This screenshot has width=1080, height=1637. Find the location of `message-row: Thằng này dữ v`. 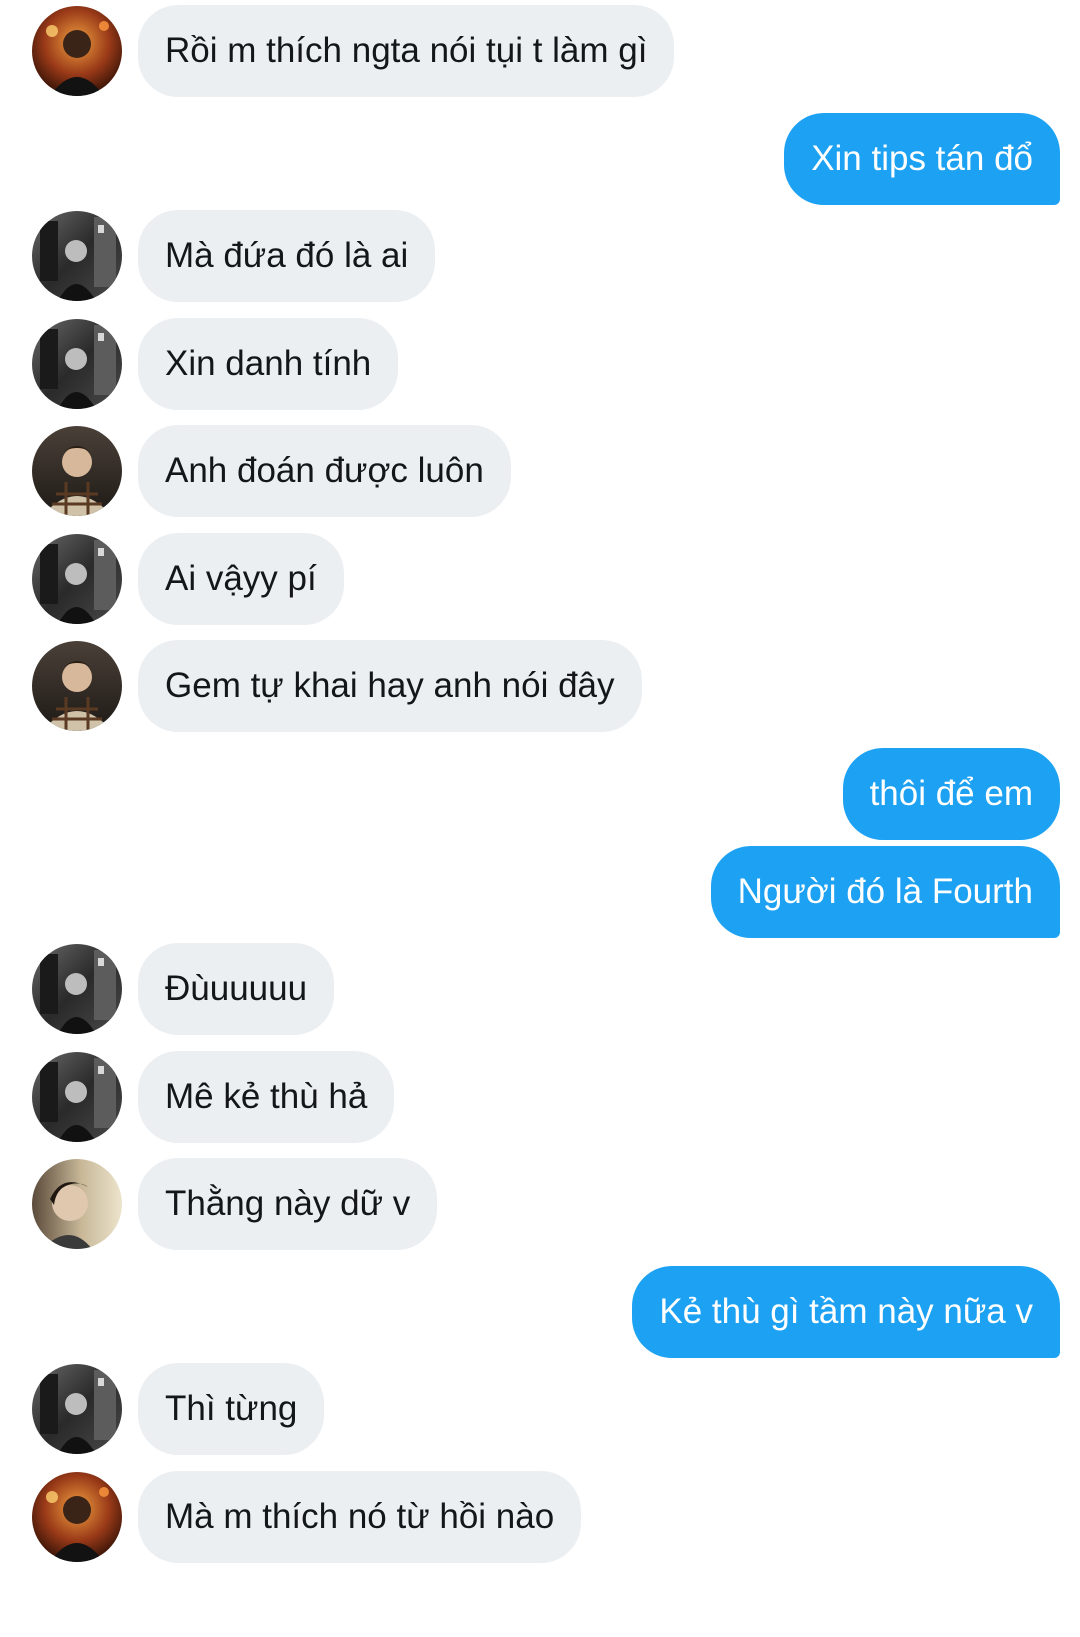

message-row: Thằng này dữ v is located at coordinates (540, 1204).